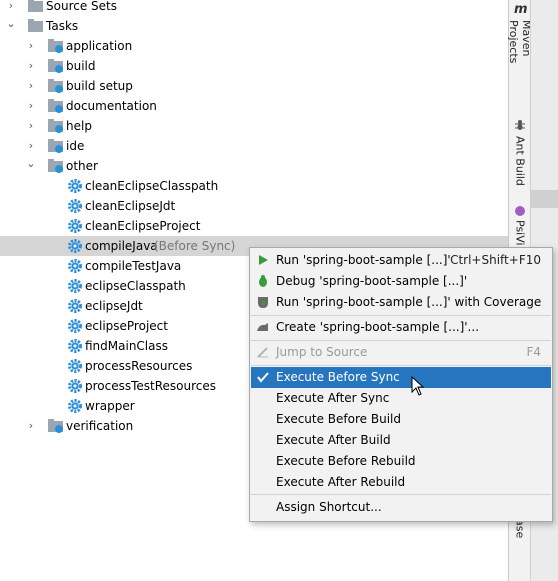 This screenshot has height=581, width=558. Describe the element at coordinates (254, 66) in the screenshot. I see `tree-row-build: › build` at that location.